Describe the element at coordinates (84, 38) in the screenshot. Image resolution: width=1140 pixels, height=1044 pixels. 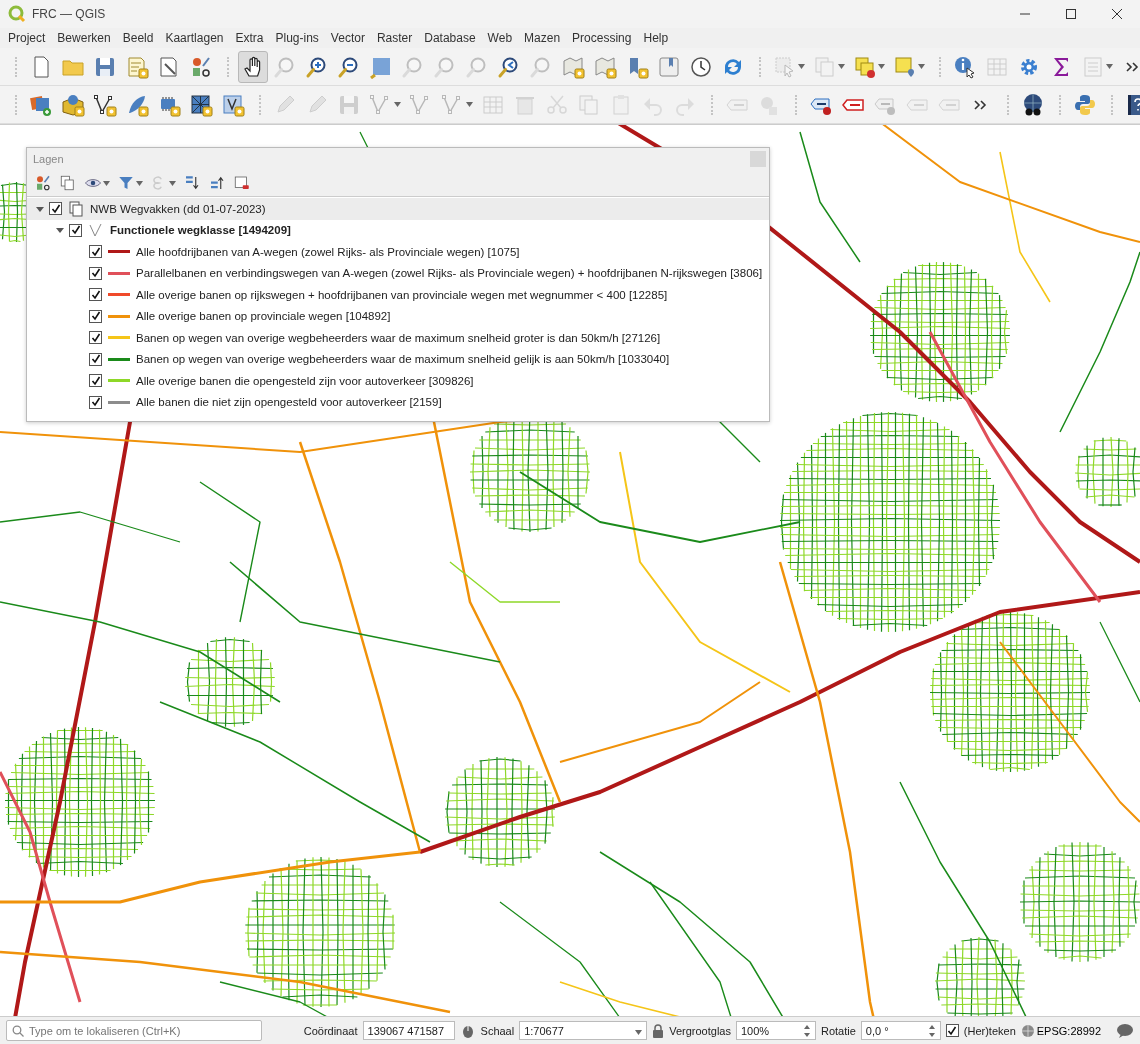
I see `menu-item: Bewerken` at that location.